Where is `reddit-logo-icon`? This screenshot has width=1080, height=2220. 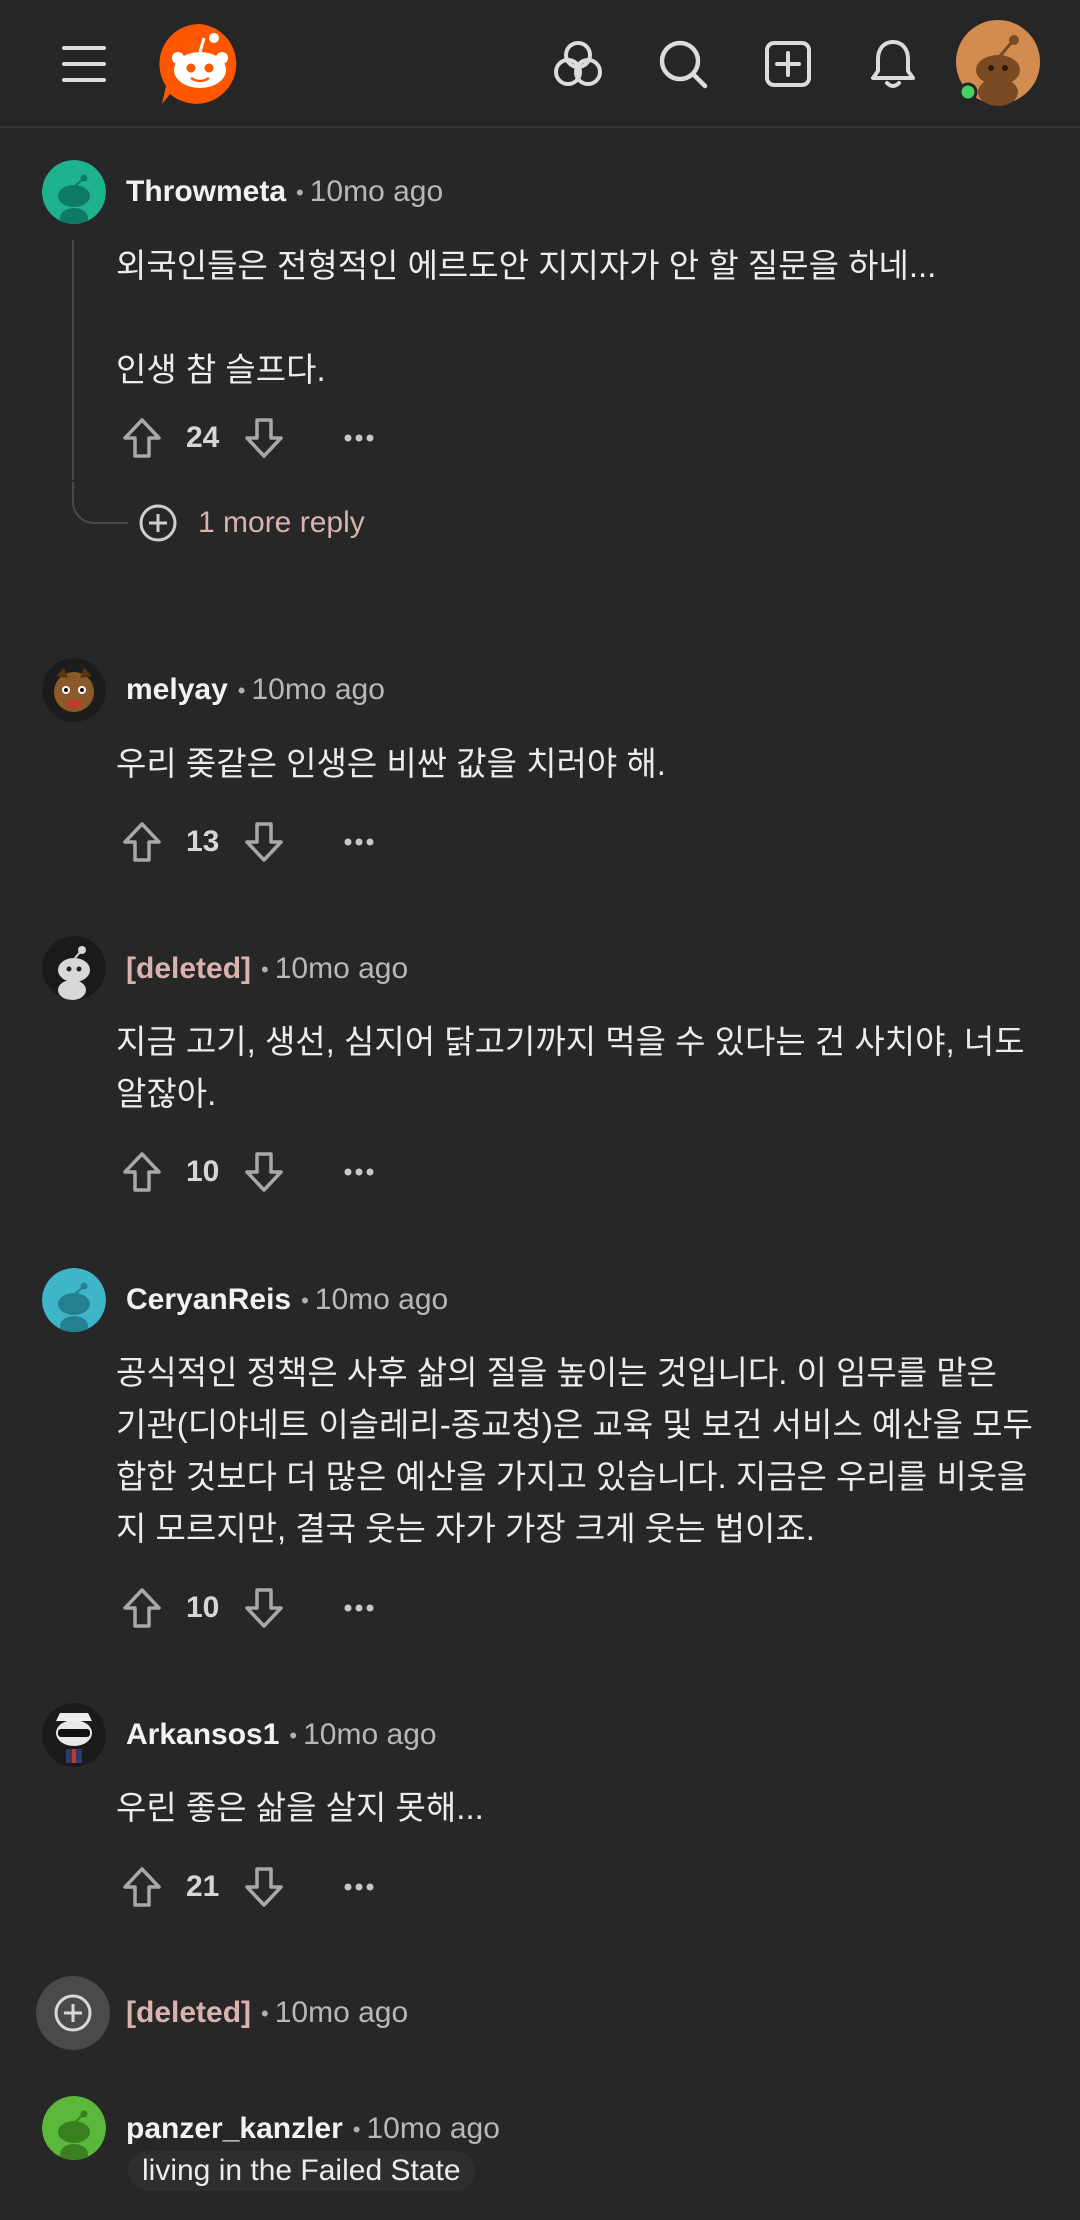 reddit-logo-icon is located at coordinates (200, 64).